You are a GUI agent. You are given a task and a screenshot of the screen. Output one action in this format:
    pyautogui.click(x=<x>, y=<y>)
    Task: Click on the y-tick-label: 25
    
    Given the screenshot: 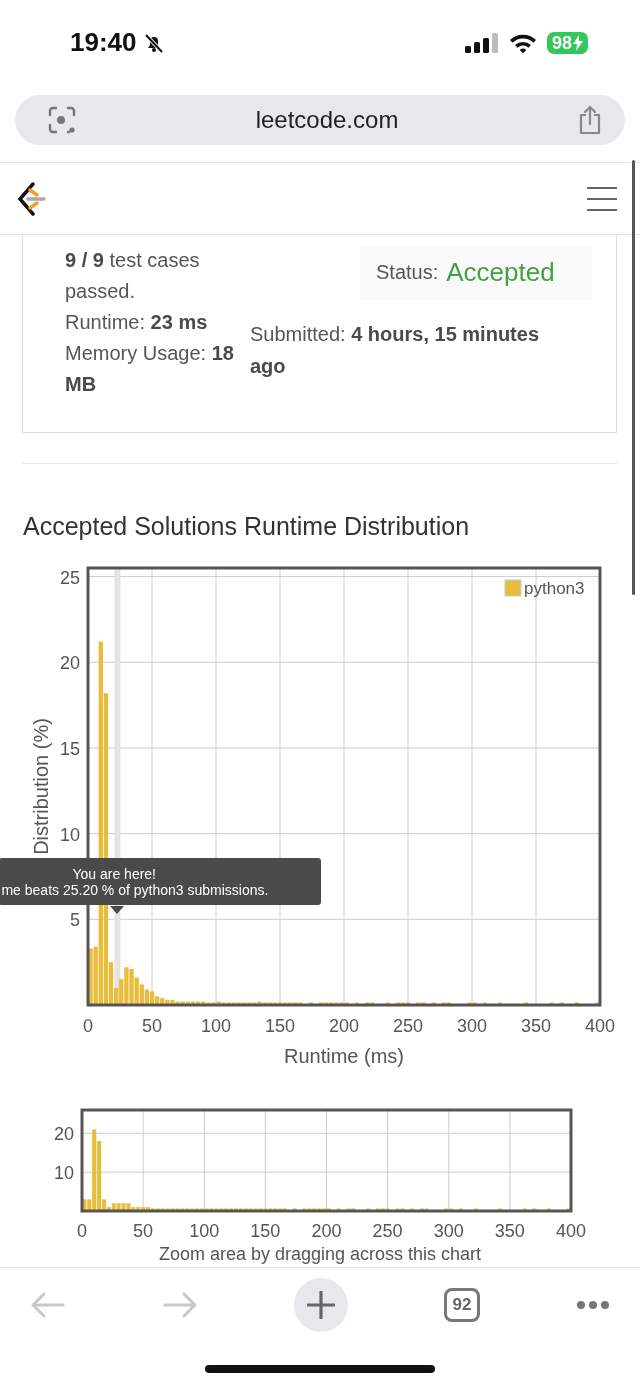 What is the action you would take?
    pyautogui.click(x=69, y=577)
    